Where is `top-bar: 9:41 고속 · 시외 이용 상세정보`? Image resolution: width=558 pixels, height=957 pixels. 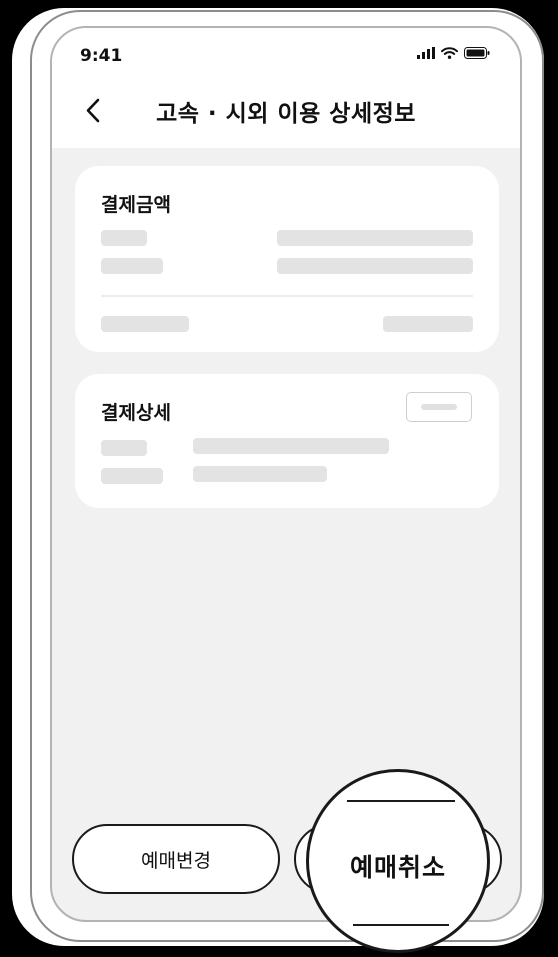
top-bar: 9:41 고속 · 시외 이용 상세정보 is located at coordinates (286, 88).